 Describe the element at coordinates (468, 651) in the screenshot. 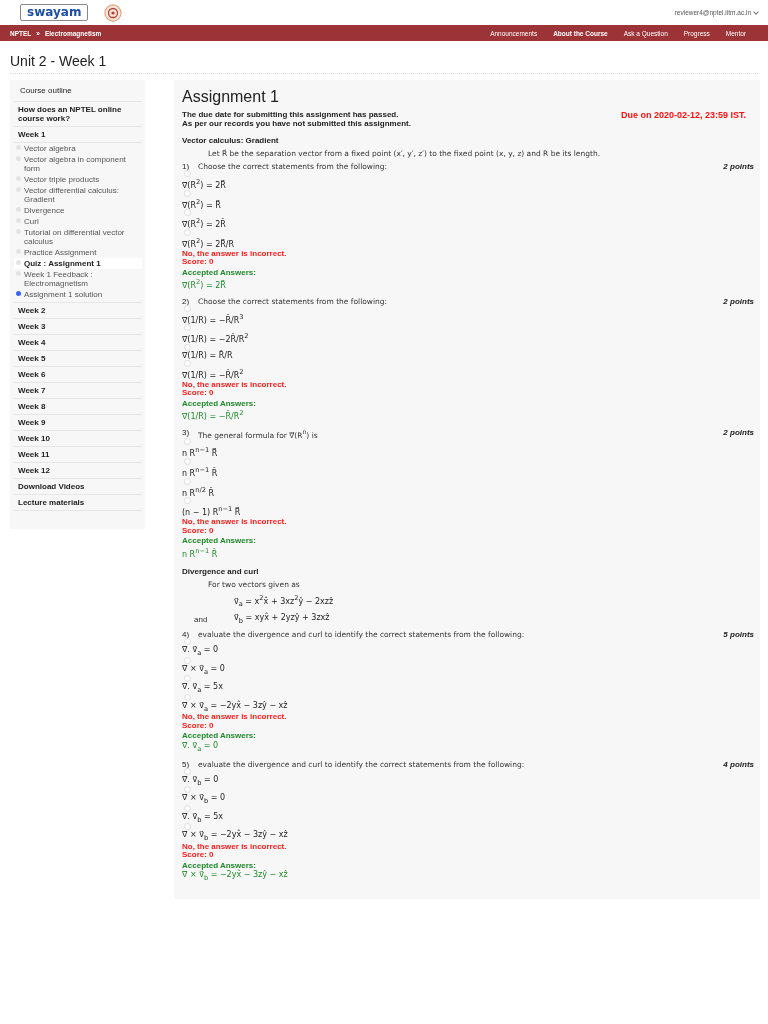

I see `answer-option: ∇⃗. v⃗$_{a}$ = 0` at that location.